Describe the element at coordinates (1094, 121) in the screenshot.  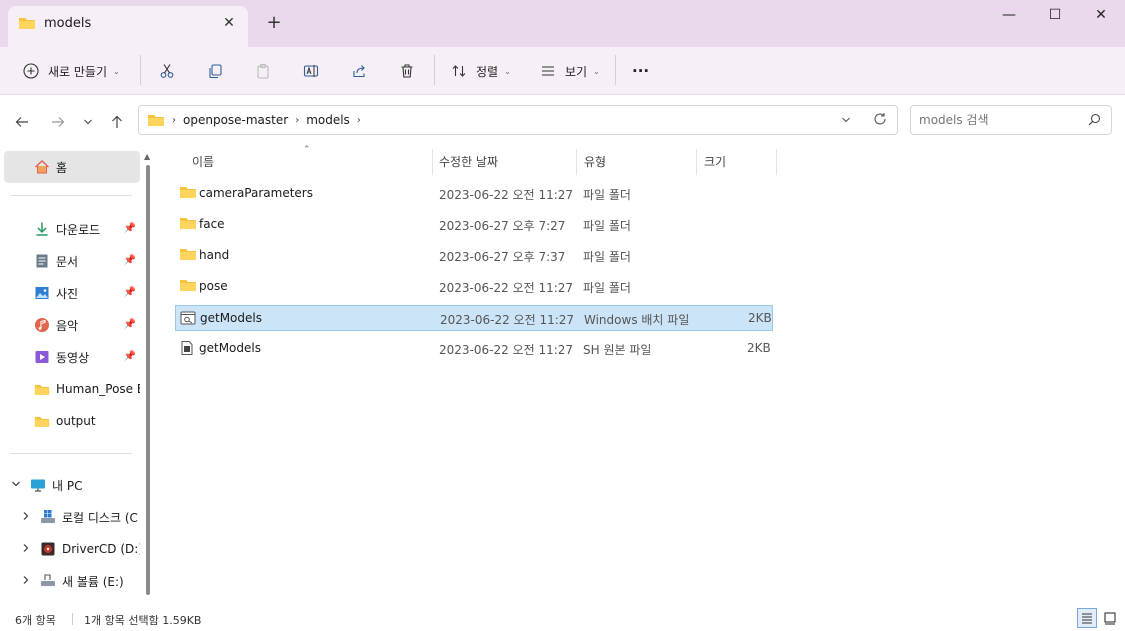
I see `search-icon` at that location.